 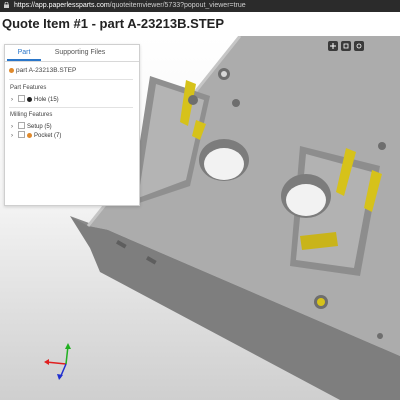 I want to click on milling-features-heading: Milling Features, so click(x=31, y=115).